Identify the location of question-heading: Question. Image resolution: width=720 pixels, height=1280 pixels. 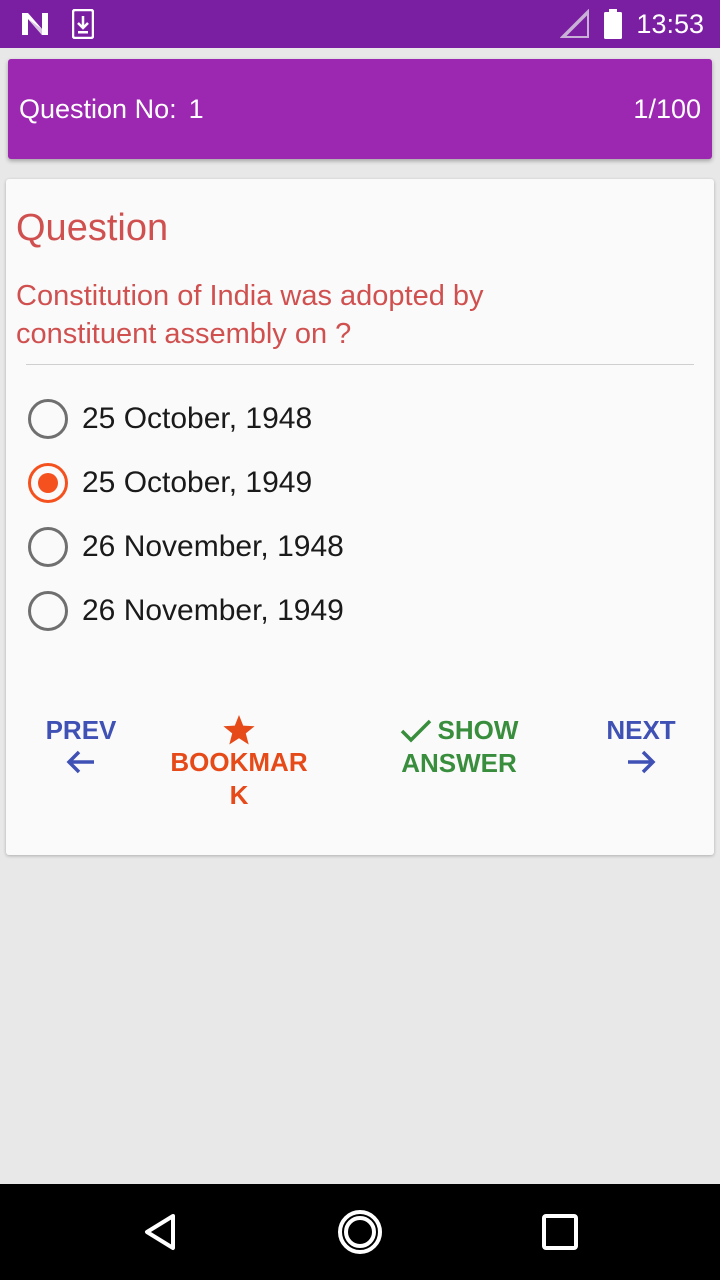
(92, 228).